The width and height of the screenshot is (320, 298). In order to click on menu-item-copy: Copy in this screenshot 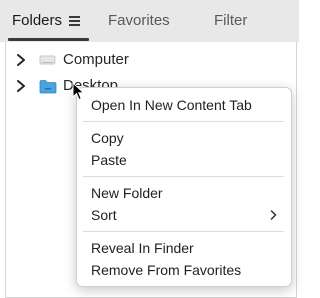, I will do `click(107, 138)`.